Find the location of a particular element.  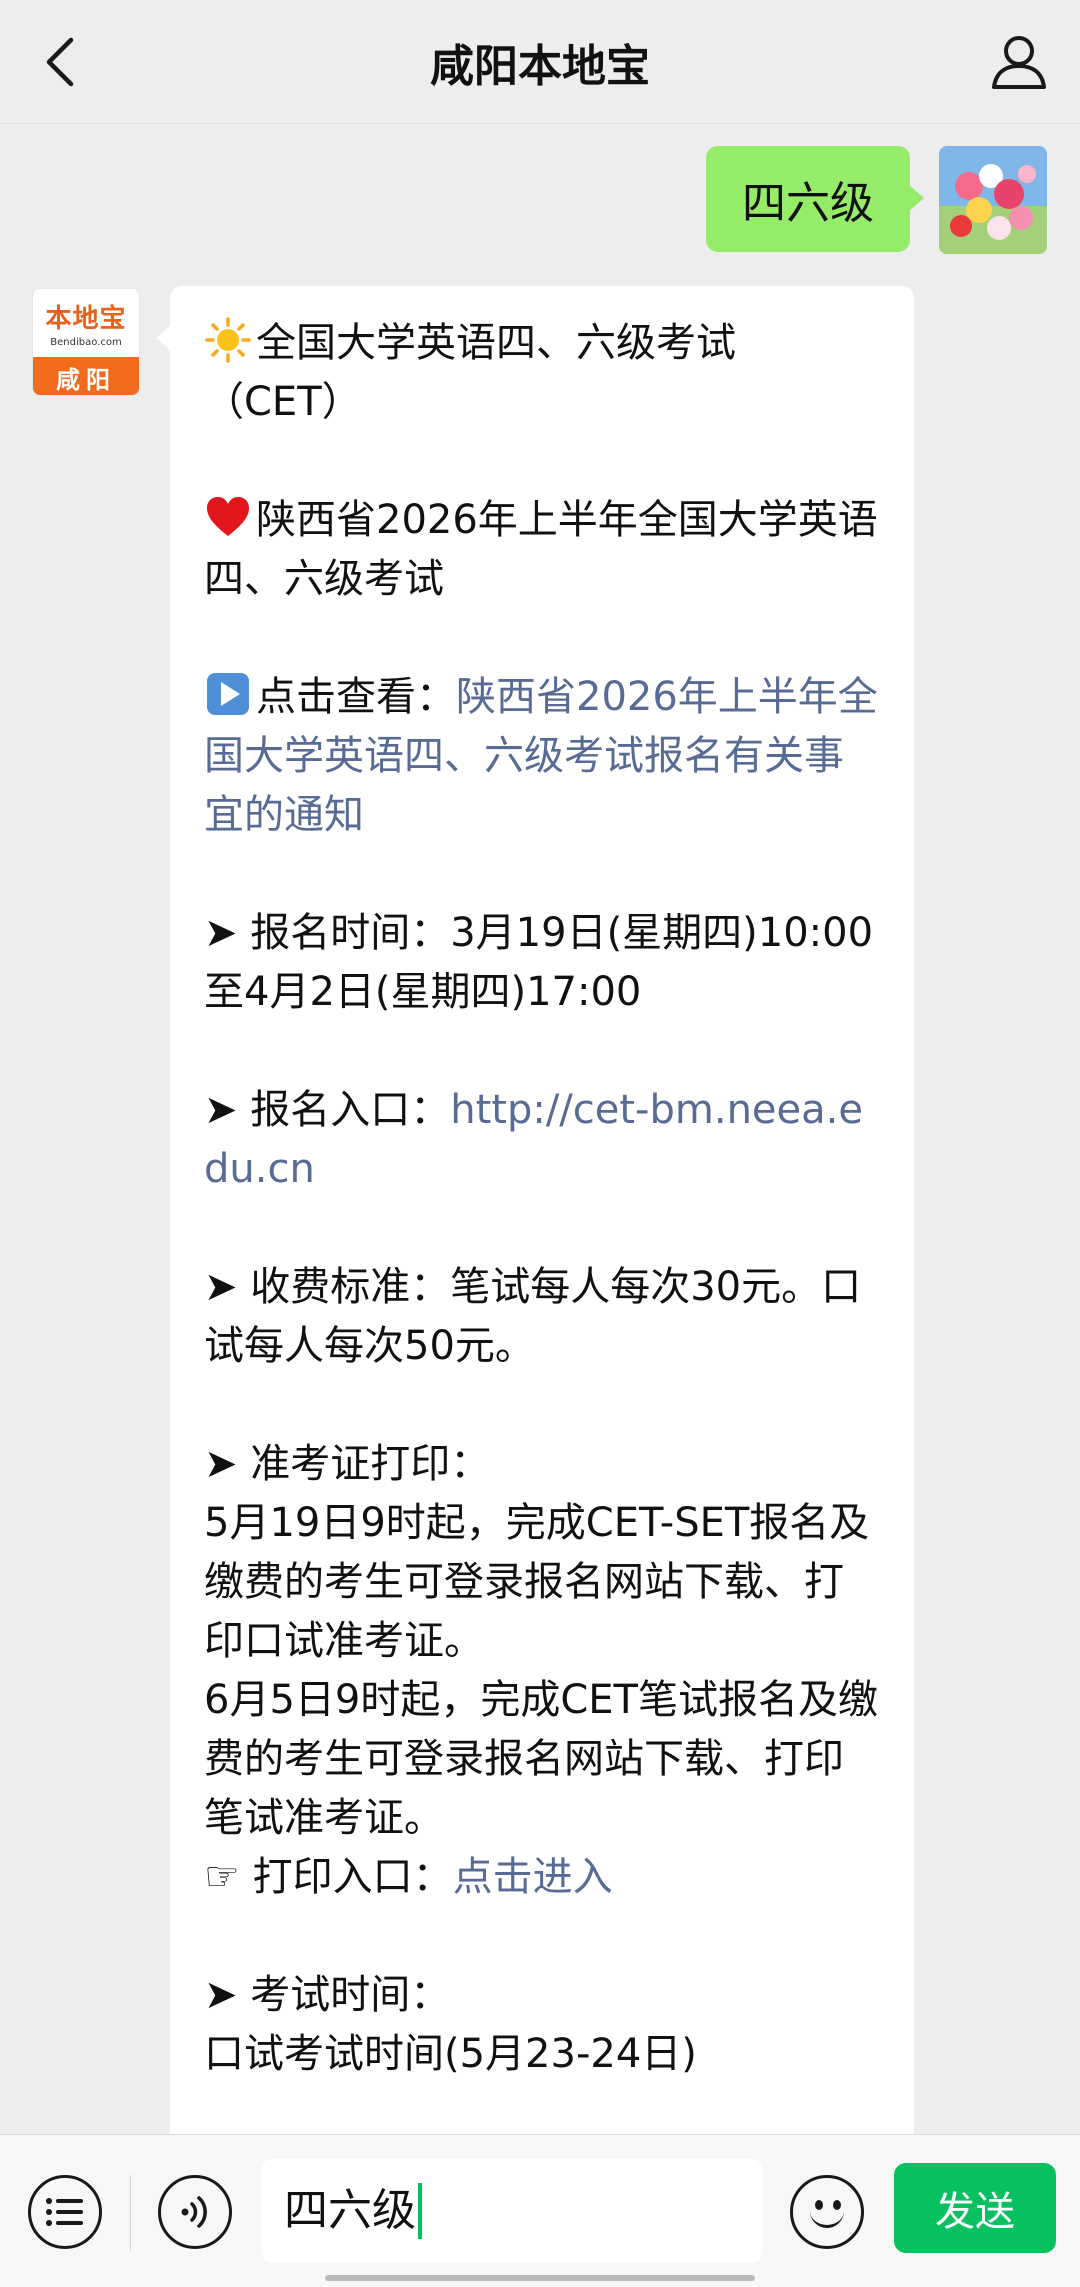

bendibao-logo: 本地宝 Bendibao.com is located at coordinates (86, 323).